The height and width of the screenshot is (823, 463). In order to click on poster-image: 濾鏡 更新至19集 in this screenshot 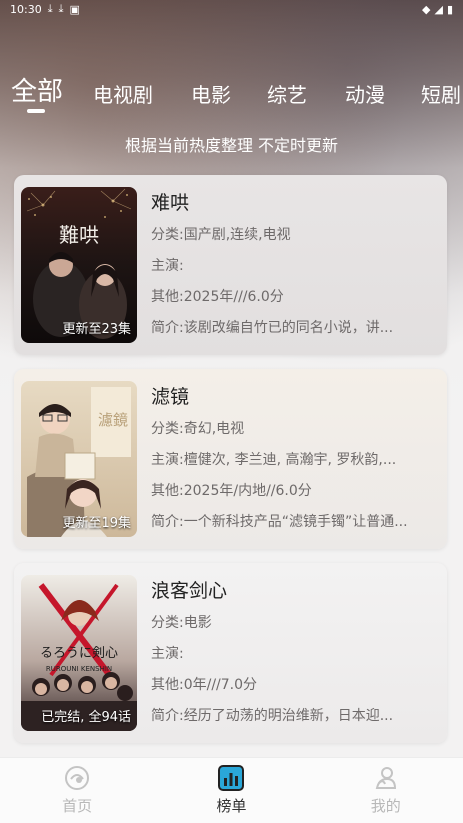, I will do `click(79, 459)`.